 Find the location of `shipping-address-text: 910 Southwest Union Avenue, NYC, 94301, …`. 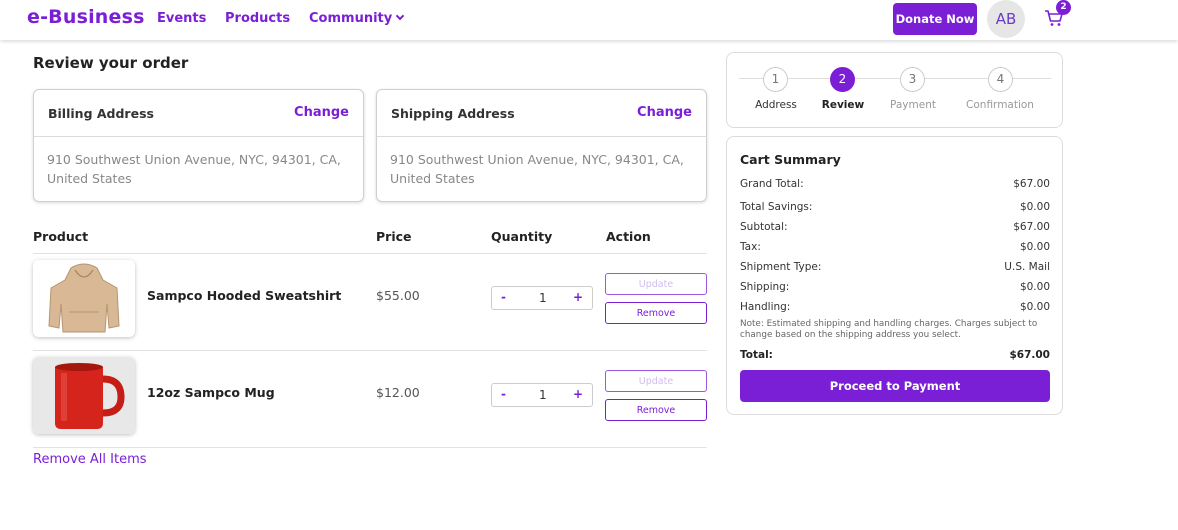

shipping-address-text: 910 Southwest Union Avenue, NYC, 94301, … is located at coordinates (537, 169).